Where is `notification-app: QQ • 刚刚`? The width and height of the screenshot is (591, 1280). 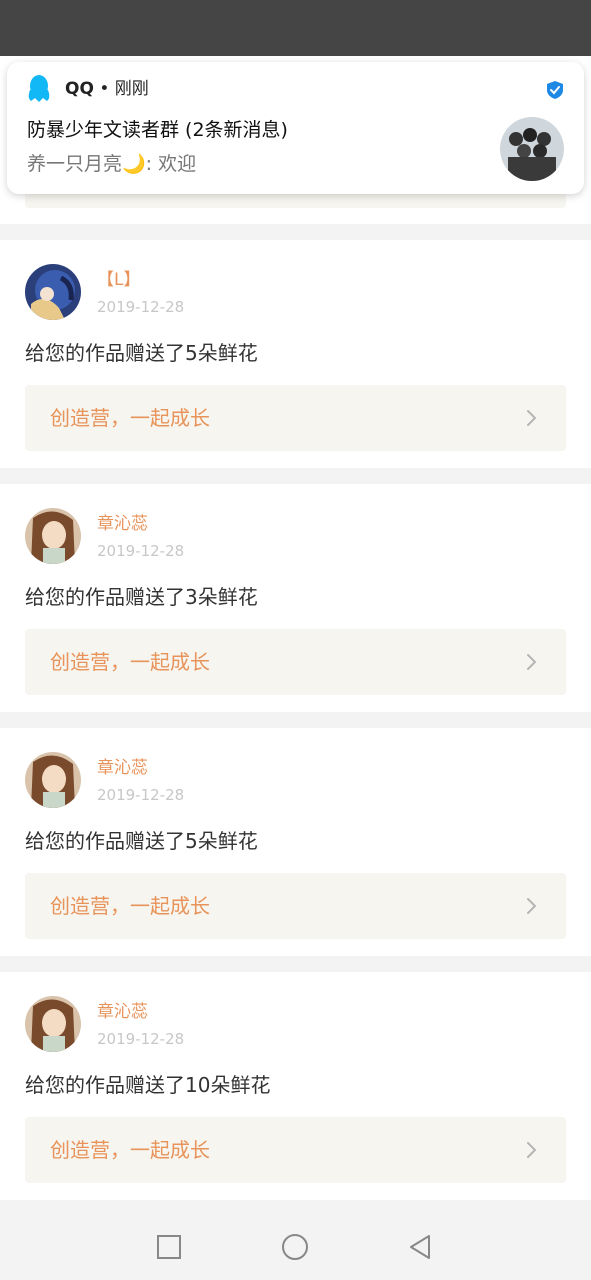
notification-app: QQ • 刚刚 is located at coordinates (107, 89).